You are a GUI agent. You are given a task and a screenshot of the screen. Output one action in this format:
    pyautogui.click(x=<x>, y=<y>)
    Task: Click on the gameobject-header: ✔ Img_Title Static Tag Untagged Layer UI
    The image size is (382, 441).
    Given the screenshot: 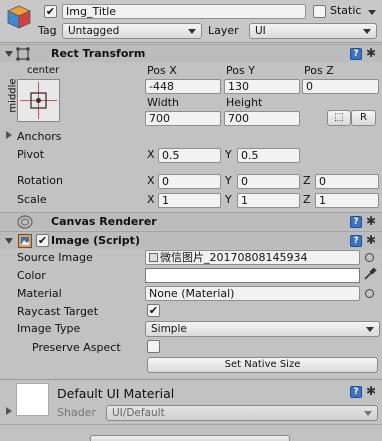 What is the action you would take?
    pyautogui.click(x=191, y=21)
    